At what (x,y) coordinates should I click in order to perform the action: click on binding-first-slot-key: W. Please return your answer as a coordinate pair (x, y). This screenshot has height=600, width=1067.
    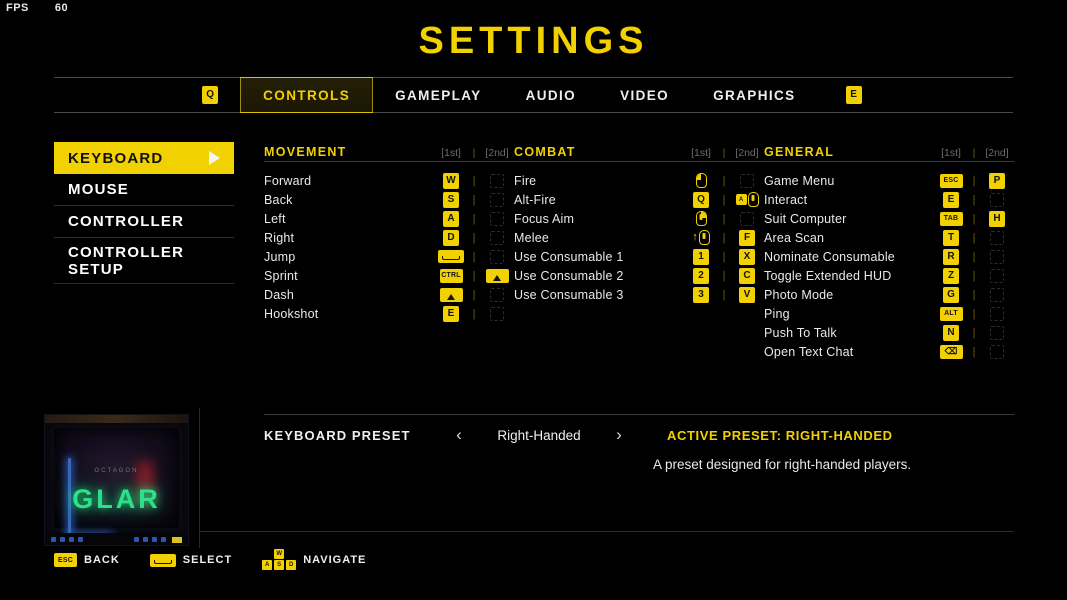
    Looking at the image, I should click on (451, 180).